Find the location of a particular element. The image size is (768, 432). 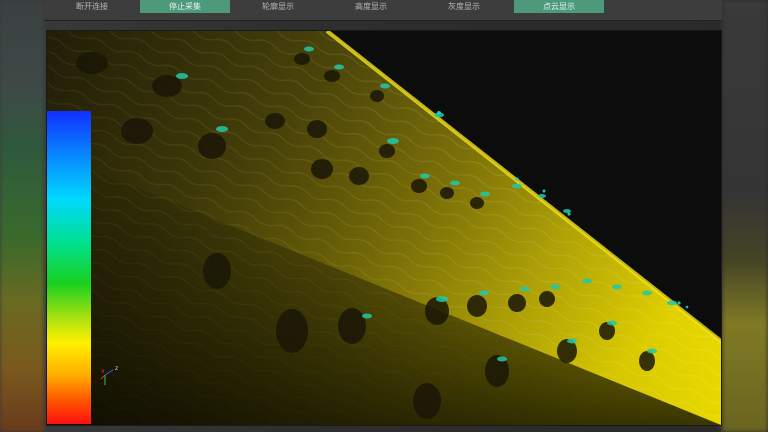

pointcloud-display-button: 点云显示 is located at coordinates (559, 6).